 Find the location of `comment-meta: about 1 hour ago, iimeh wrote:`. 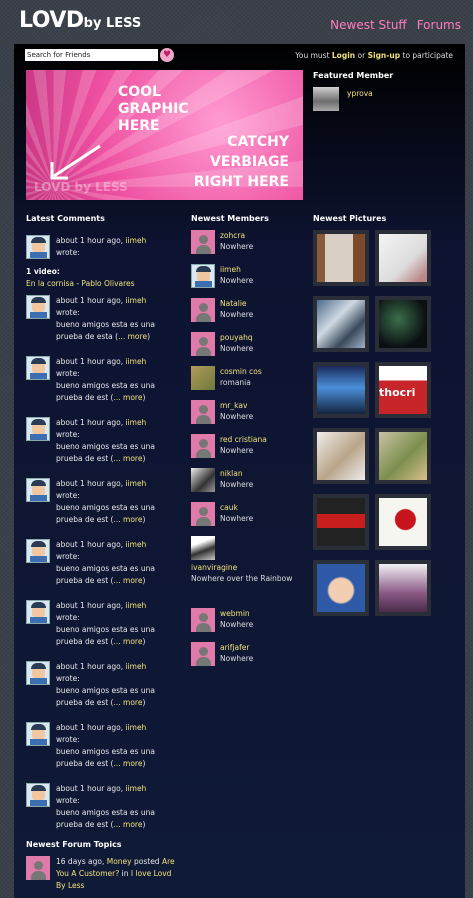

comment-meta: about 1 hour ago, iimeh wrote: is located at coordinates (101, 247).